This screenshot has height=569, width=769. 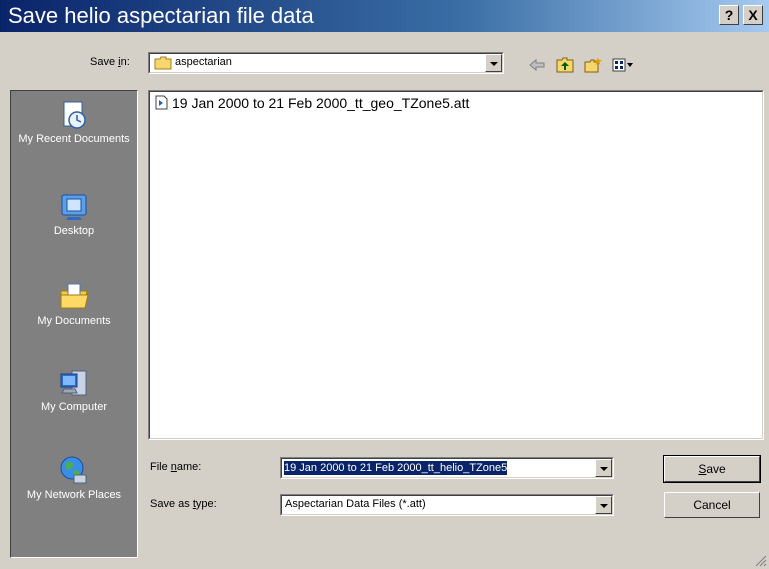 I want to click on save-in-dropdown: aspectarian, so click(x=326, y=63).